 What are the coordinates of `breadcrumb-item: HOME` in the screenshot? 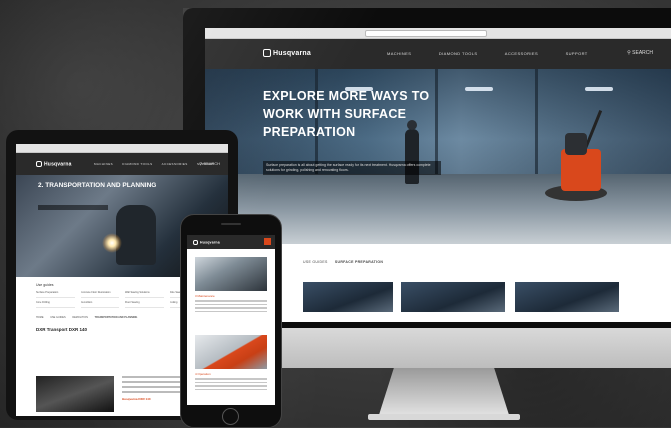 It's located at (40, 317).